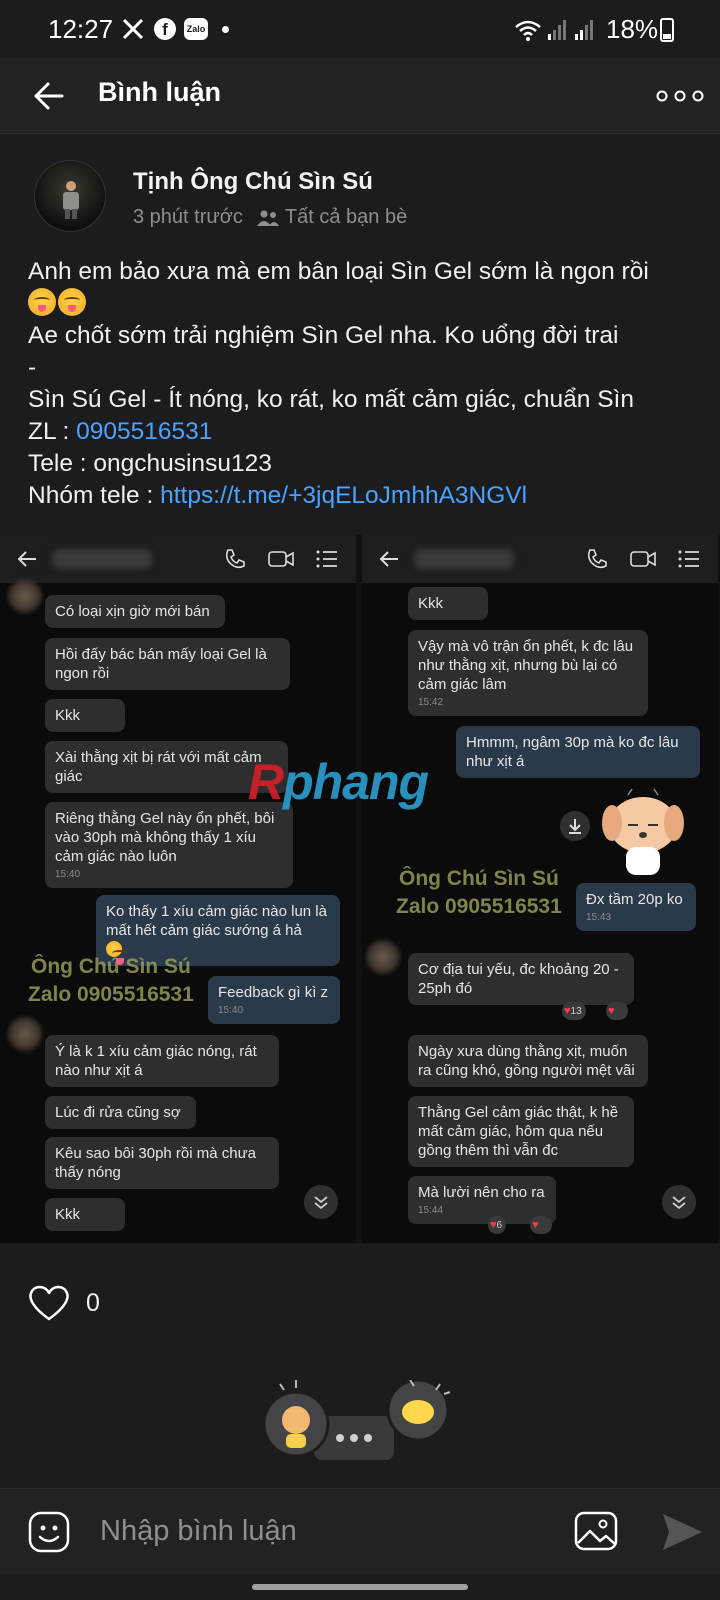  Describe the element at coordinates (167, 664) in the screenshot. I see `chat-bubble: Hồi đấy bác bán mấy loại Gel là ngon rồi` at that location.